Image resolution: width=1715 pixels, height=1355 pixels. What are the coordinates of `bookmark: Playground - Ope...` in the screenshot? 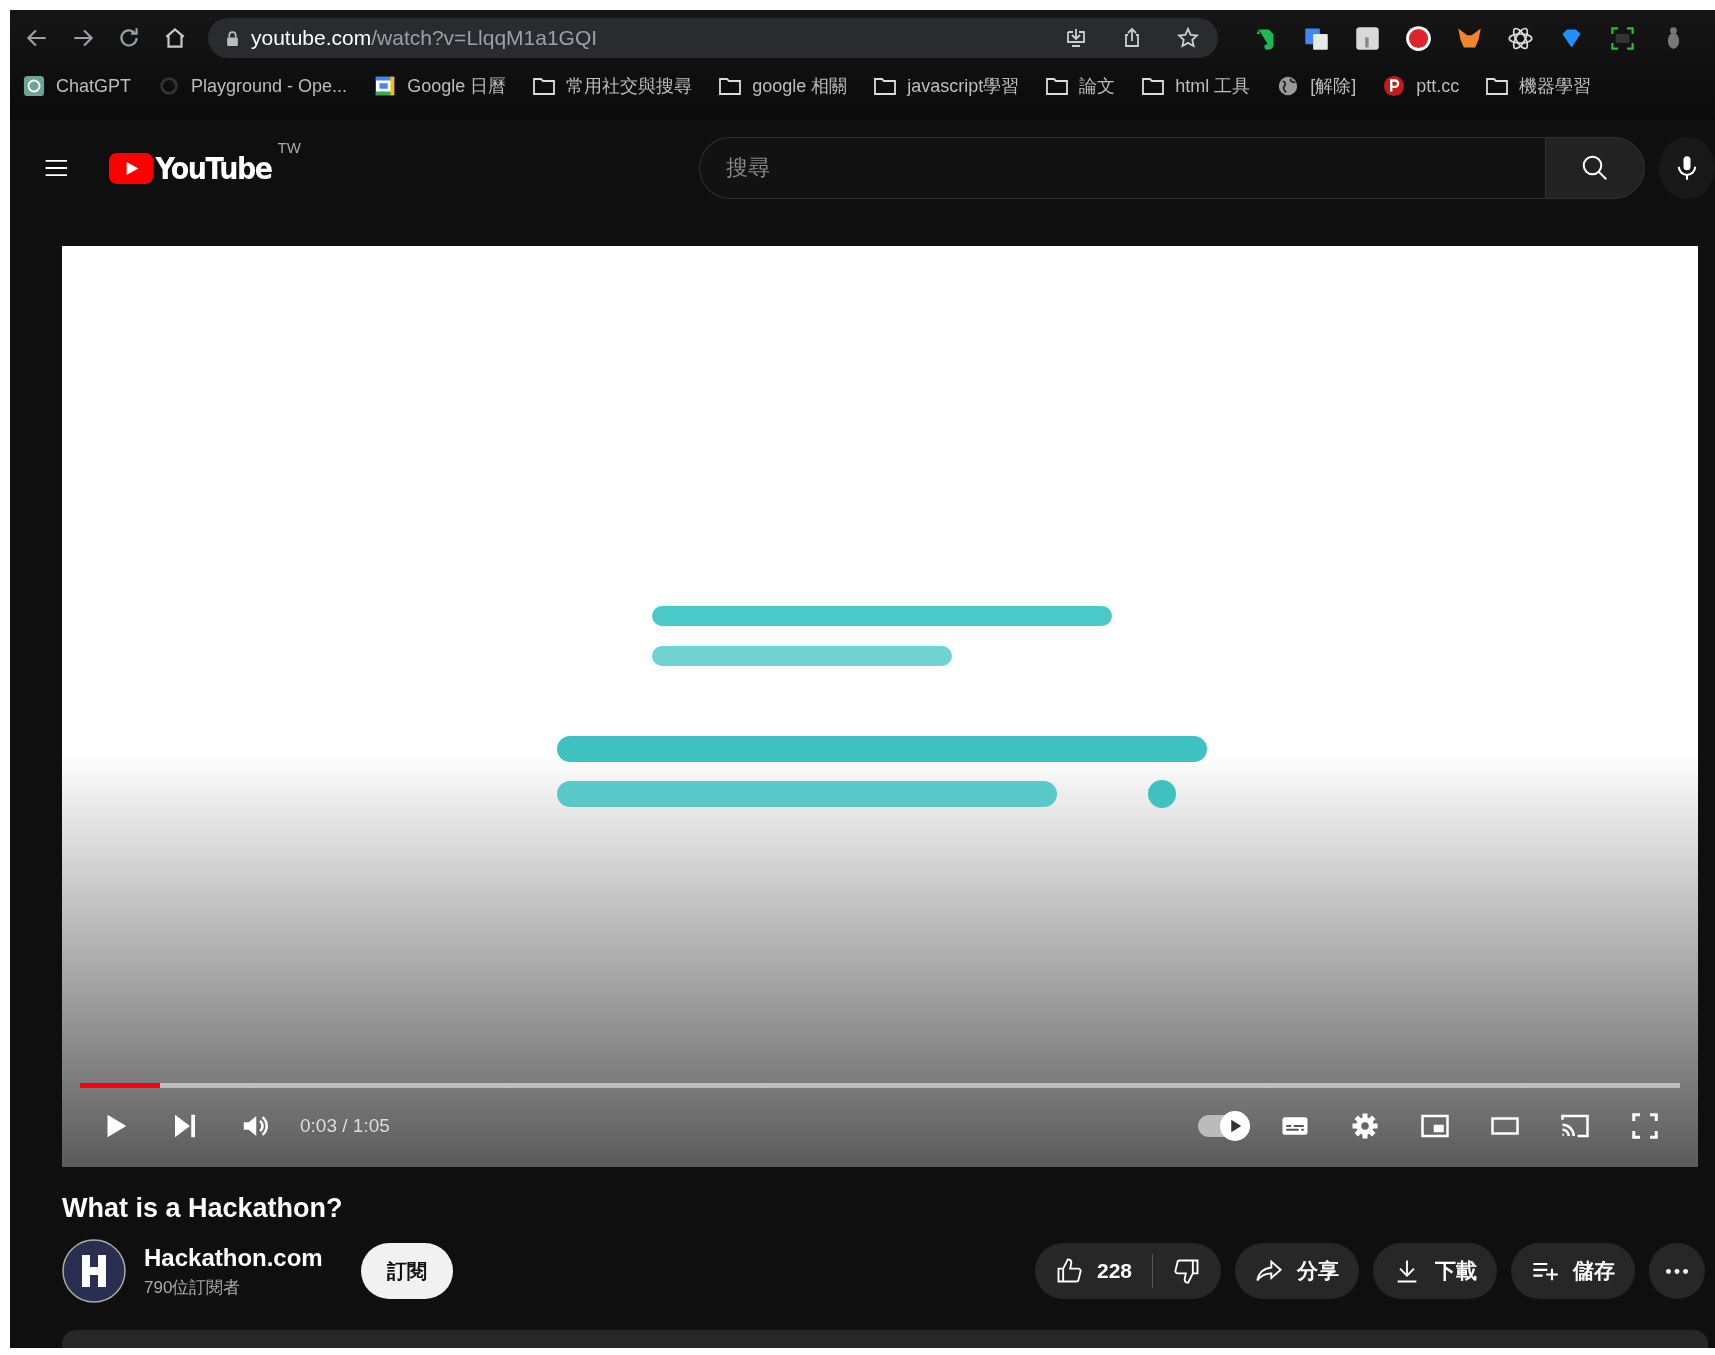 It's located at (252, 86).